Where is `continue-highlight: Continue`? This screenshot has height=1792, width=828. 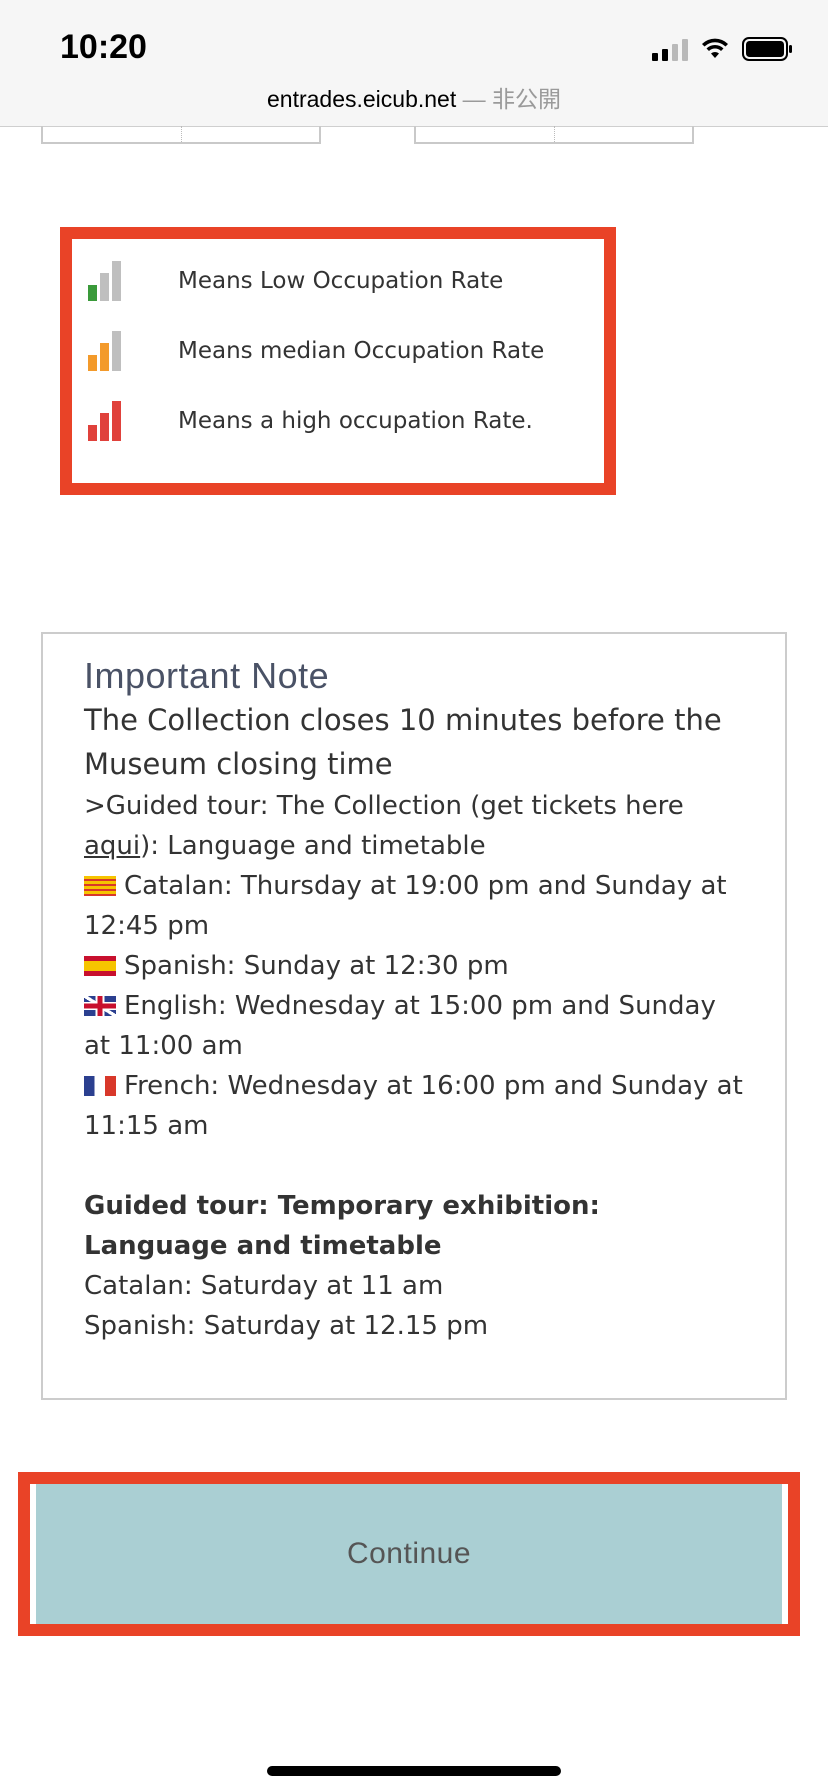 continue-highlight: Continue is located at coordinates (409, 1554).